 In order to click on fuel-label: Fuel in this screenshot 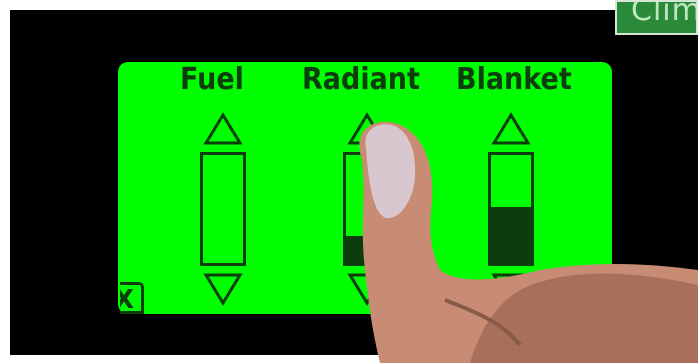, I will do `click(212, 79)`.